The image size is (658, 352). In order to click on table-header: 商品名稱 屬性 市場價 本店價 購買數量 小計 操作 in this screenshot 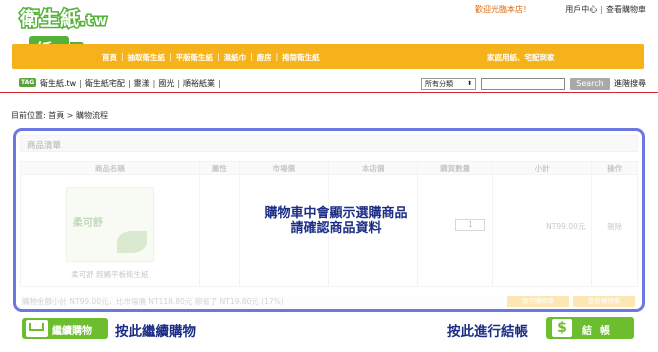, I will do `click(329, 168)`.